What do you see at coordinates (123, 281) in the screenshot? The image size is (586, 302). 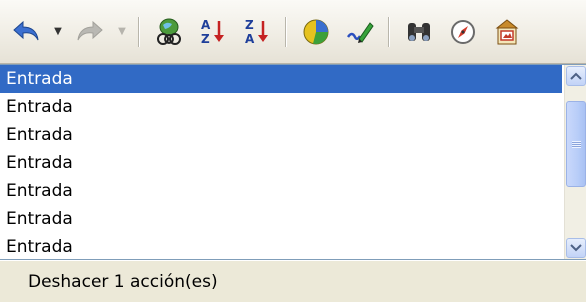 I see `status-text: Deshacer 1 acción(es)` at bounding box center [123, 281].